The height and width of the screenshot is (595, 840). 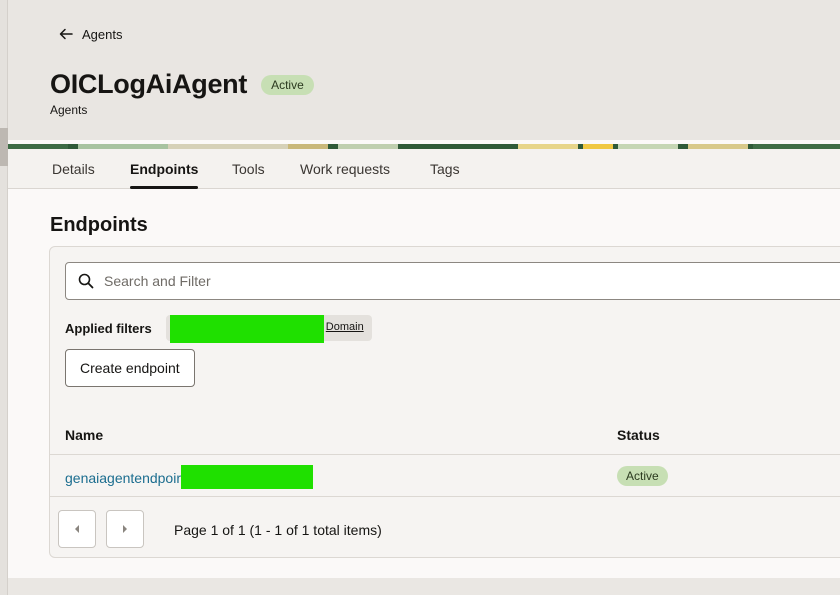 I want to click on search-icon, so click(x=86, y=281).